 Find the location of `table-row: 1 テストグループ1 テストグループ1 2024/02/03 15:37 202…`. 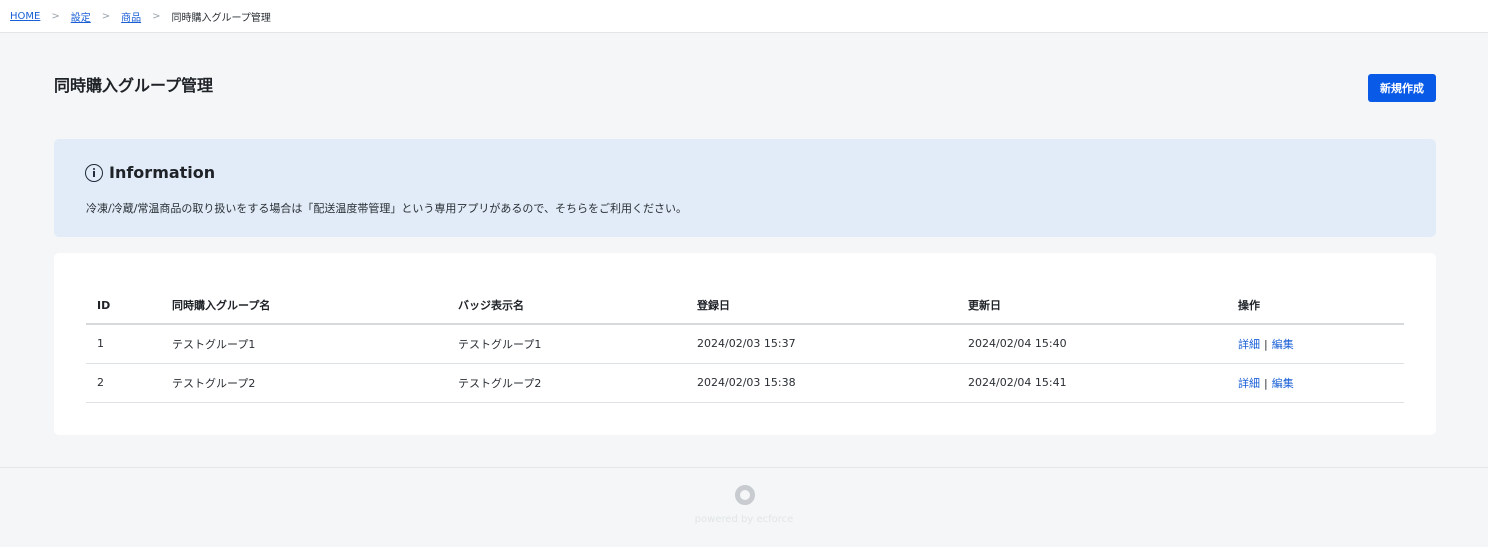

table-row: 1 テストグループ1 テストグループ1 2024/02/03 15:37 202… is located at coordinates (745, 344).